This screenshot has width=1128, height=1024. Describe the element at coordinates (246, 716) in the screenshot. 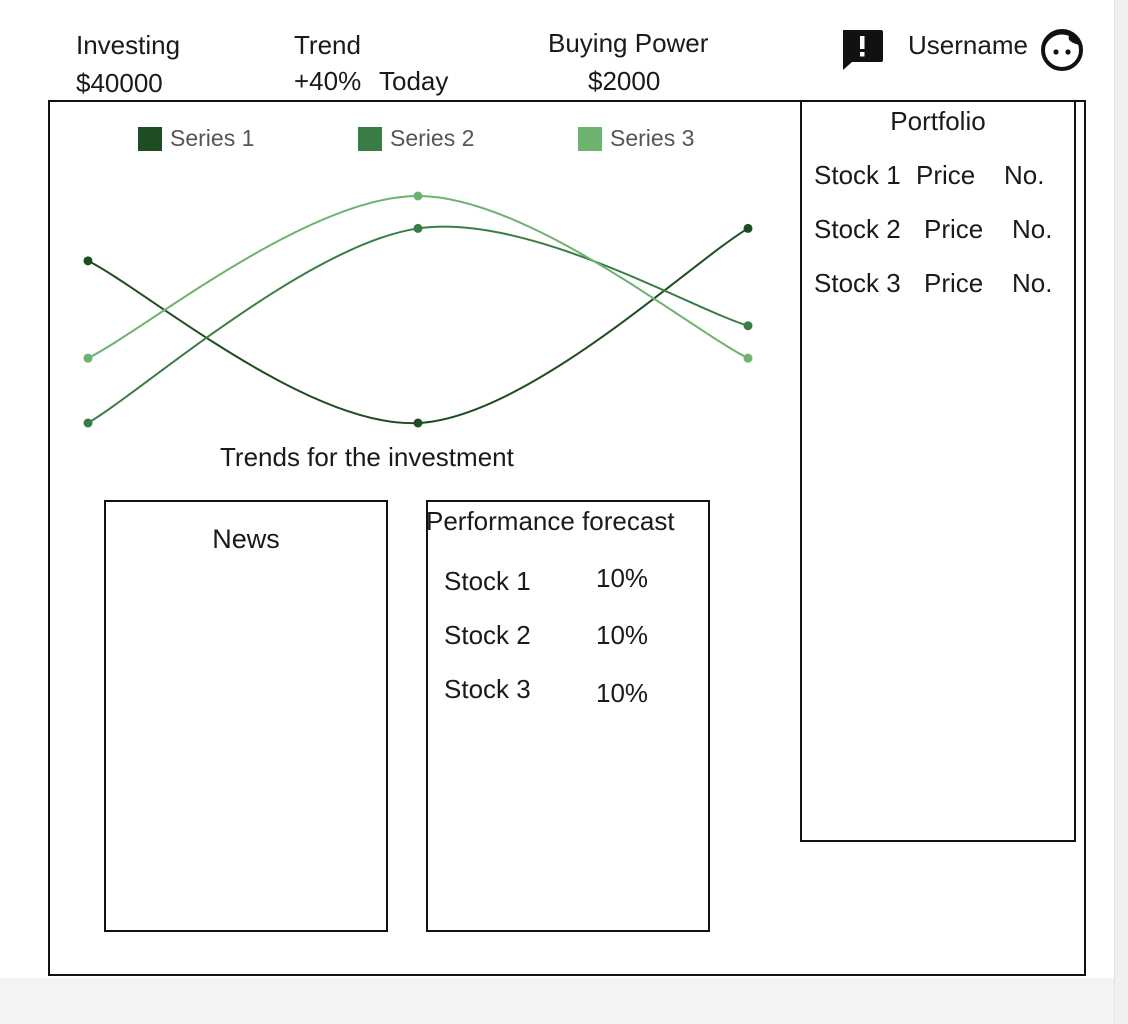

I see `news-panel: News` at that location.